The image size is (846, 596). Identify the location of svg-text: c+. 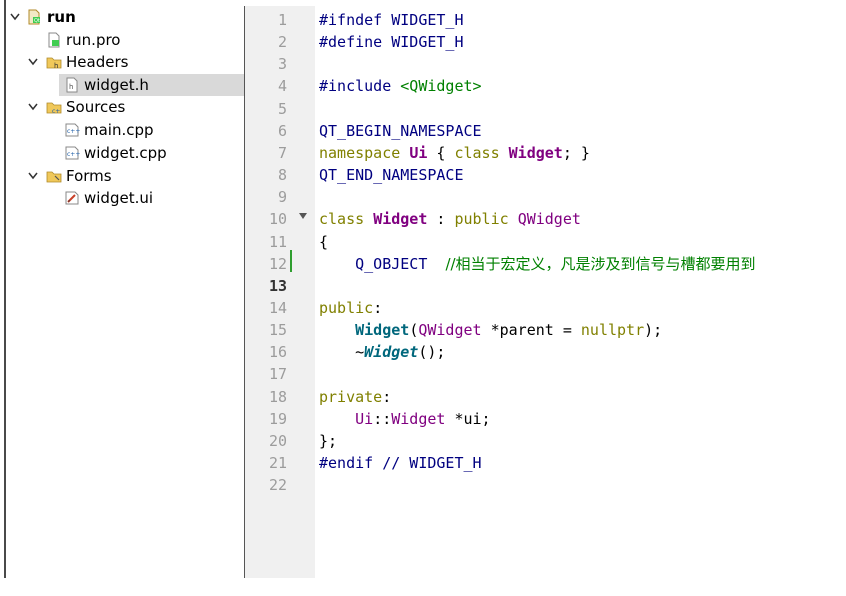
(56, 111).